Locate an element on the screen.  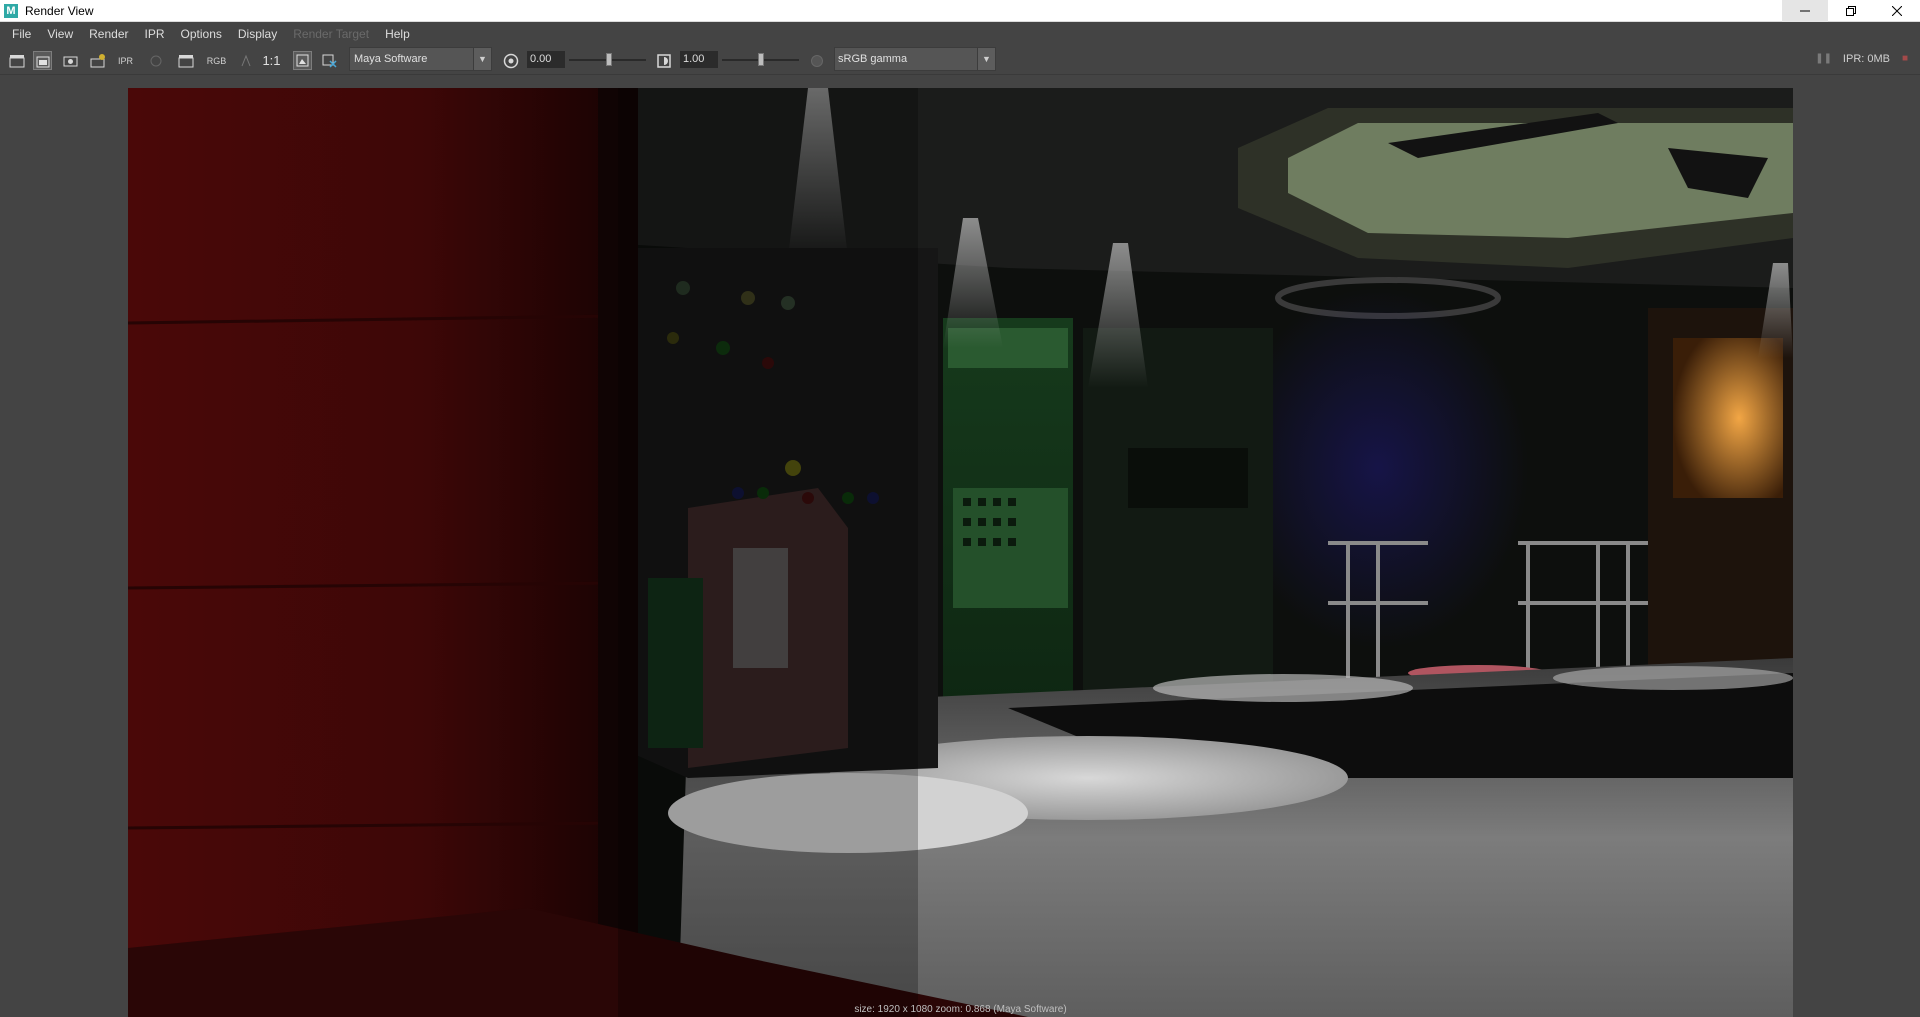
gamma-icon is located at coordinates (663, 60).